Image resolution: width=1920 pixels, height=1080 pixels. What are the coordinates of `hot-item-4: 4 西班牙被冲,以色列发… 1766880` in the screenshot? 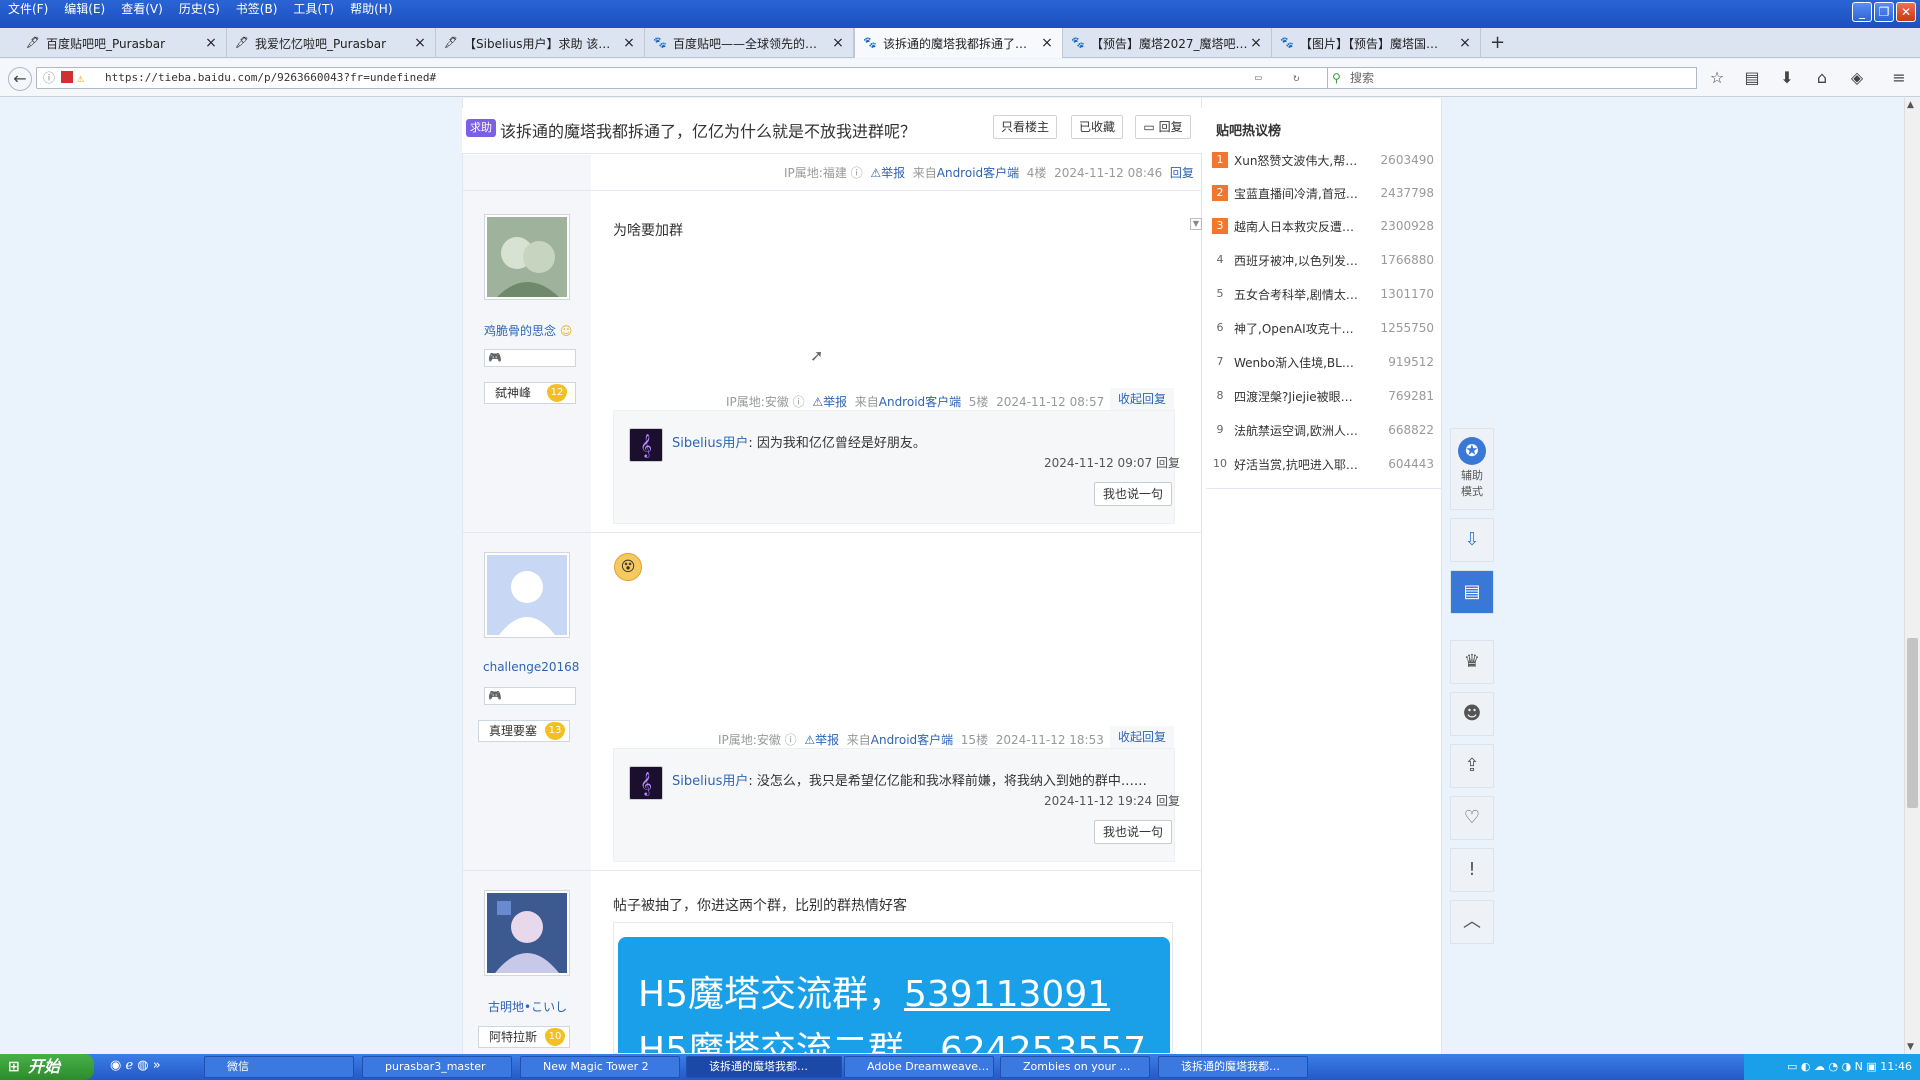 It's located at (1323, 260).